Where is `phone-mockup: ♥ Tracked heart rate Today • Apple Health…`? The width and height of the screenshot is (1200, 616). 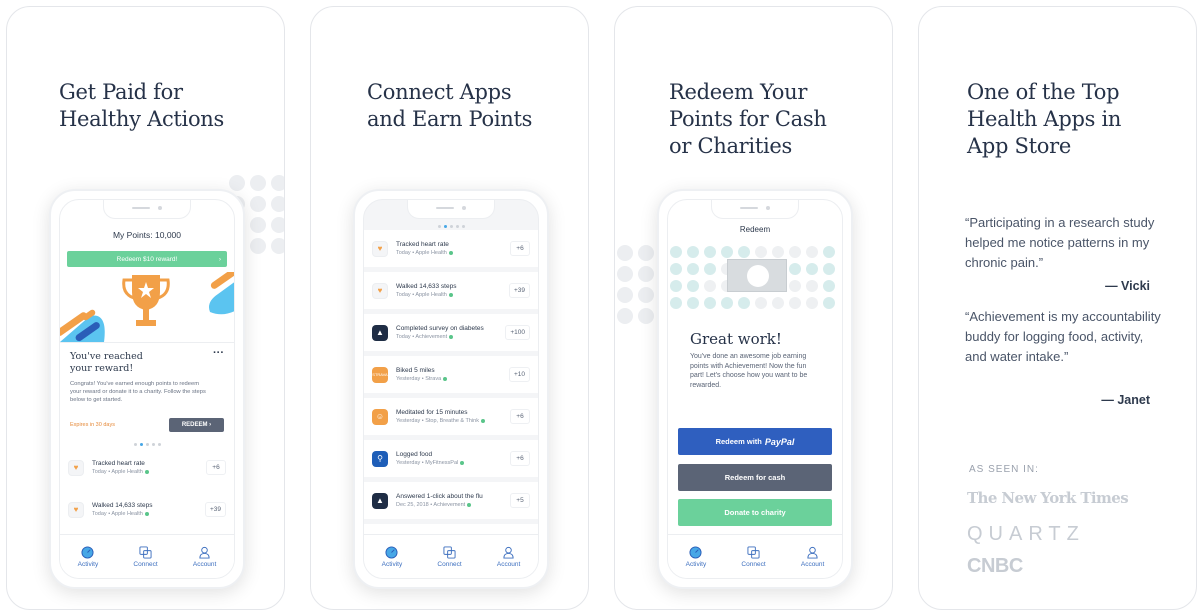
phone-mockup: ♥ Tracked heart rate Today • Apple Health… is located at coordinates (451, 389).